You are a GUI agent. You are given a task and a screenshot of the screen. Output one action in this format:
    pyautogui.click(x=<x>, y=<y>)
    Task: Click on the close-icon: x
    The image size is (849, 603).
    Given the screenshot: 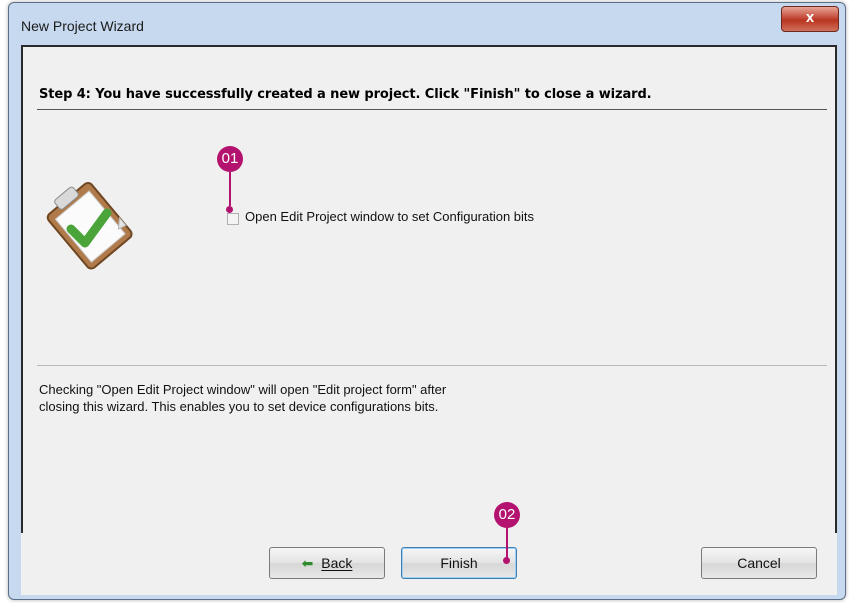 What is the action you would take?
    pyautogui.click(x=810, y=17)
    